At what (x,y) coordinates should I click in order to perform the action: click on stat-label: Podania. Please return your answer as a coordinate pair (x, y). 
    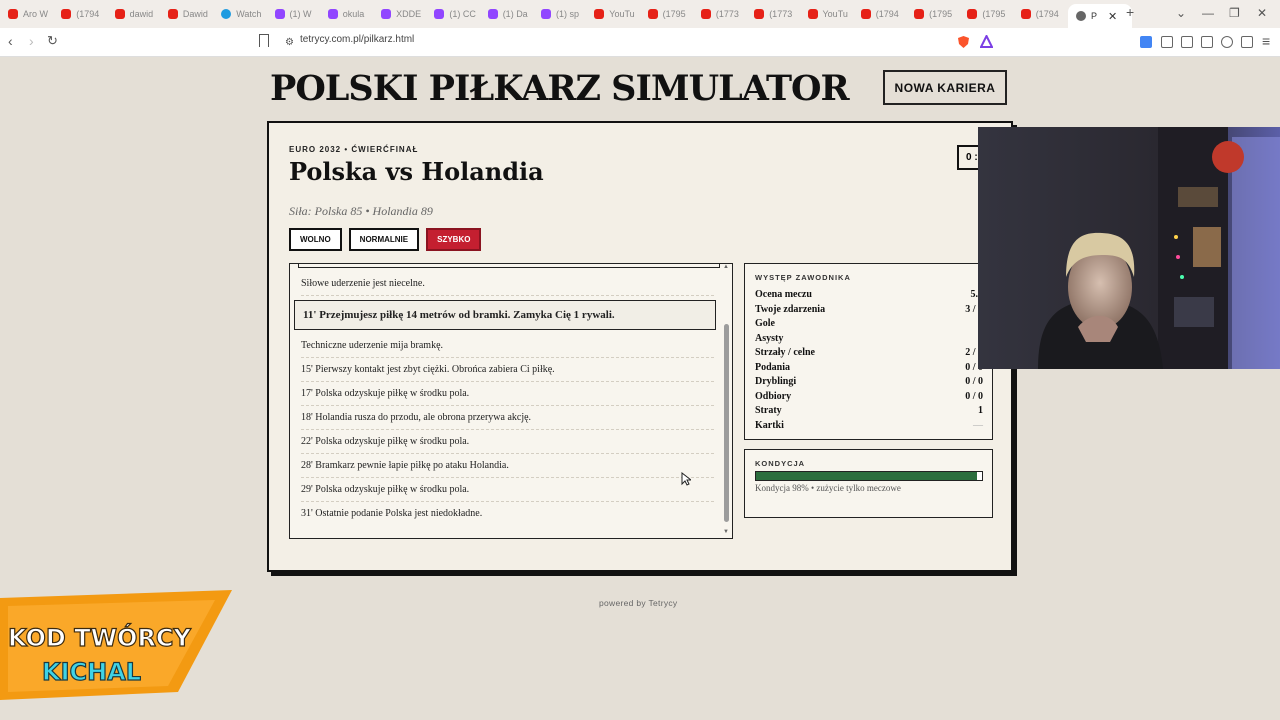
    Looking at the image, I should click on (773, 367).